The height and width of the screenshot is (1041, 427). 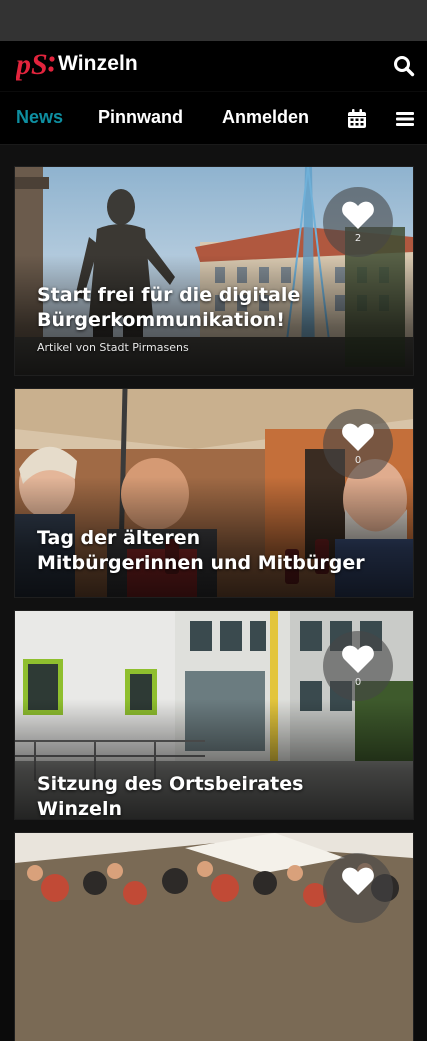 I want to click on search-icon, so click(x=404, y=66).